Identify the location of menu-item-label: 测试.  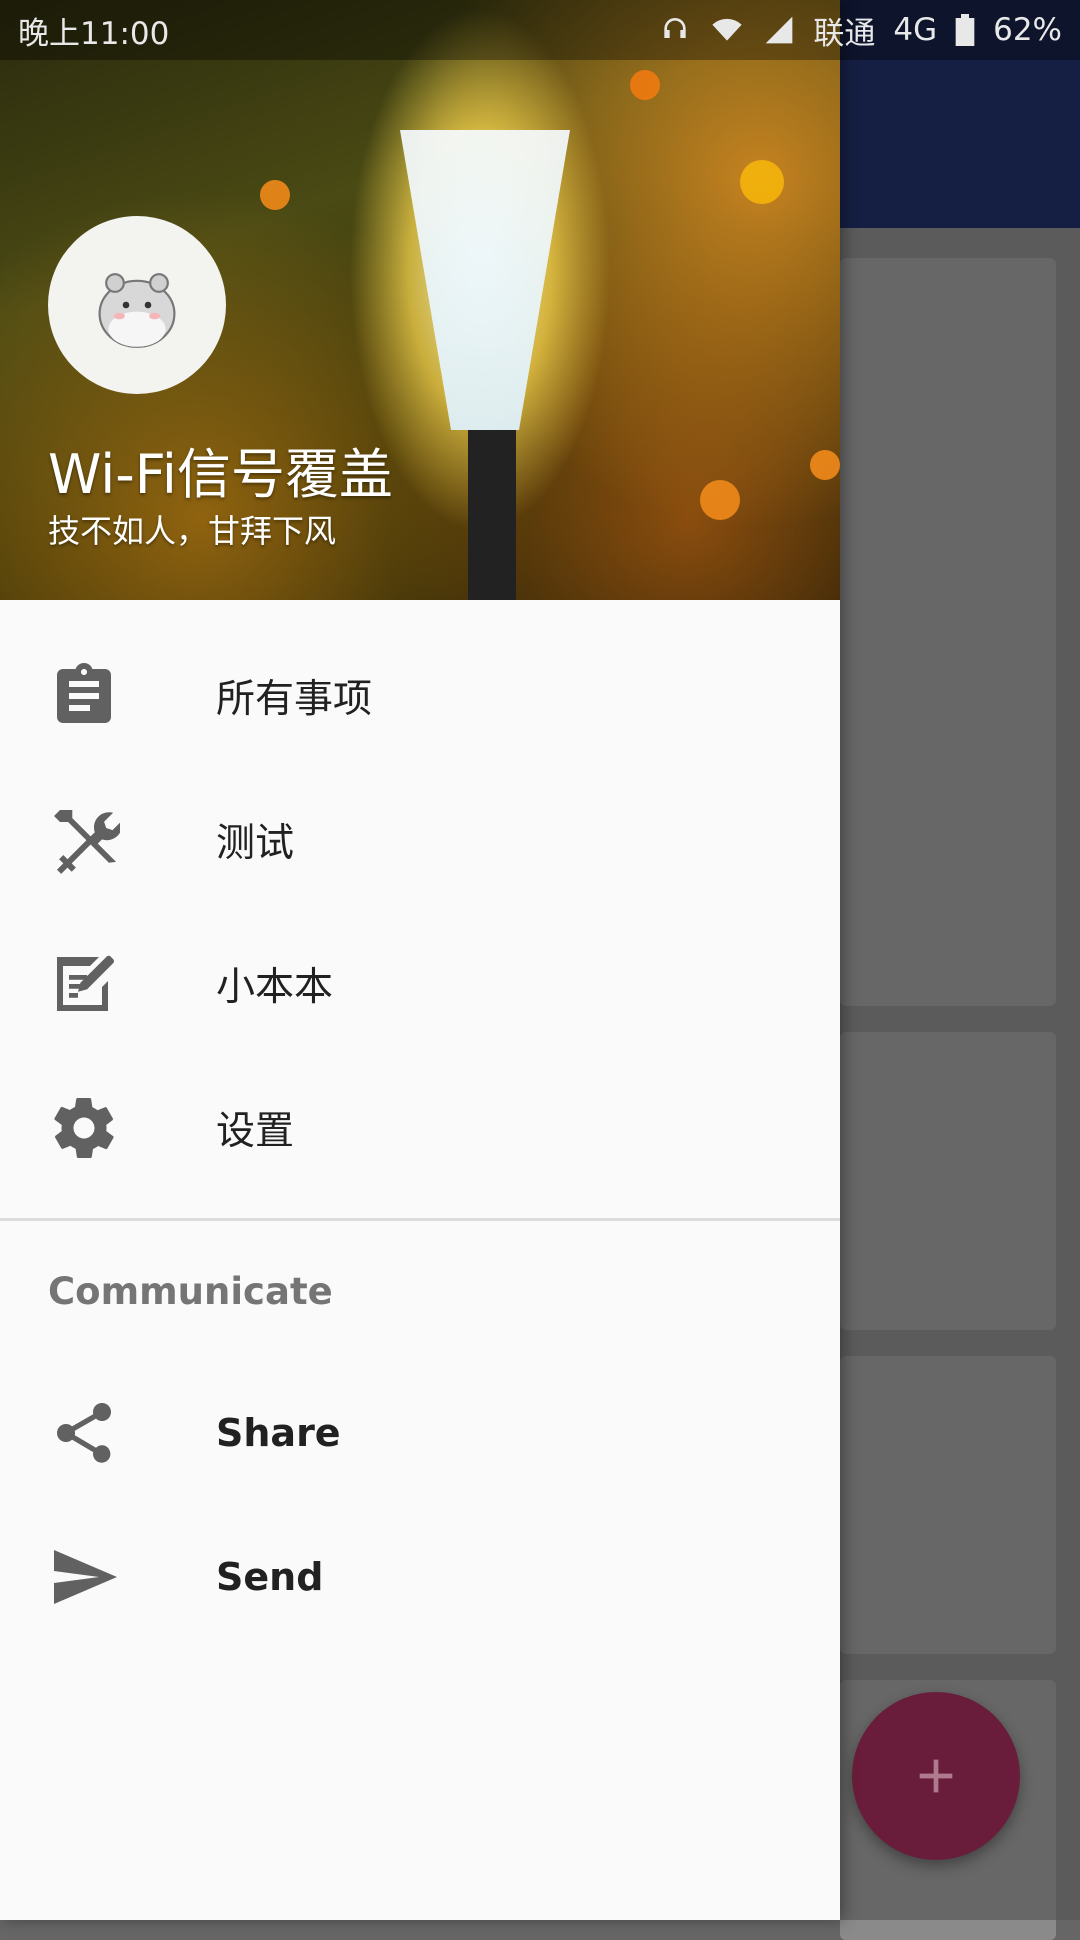
(255, 843).